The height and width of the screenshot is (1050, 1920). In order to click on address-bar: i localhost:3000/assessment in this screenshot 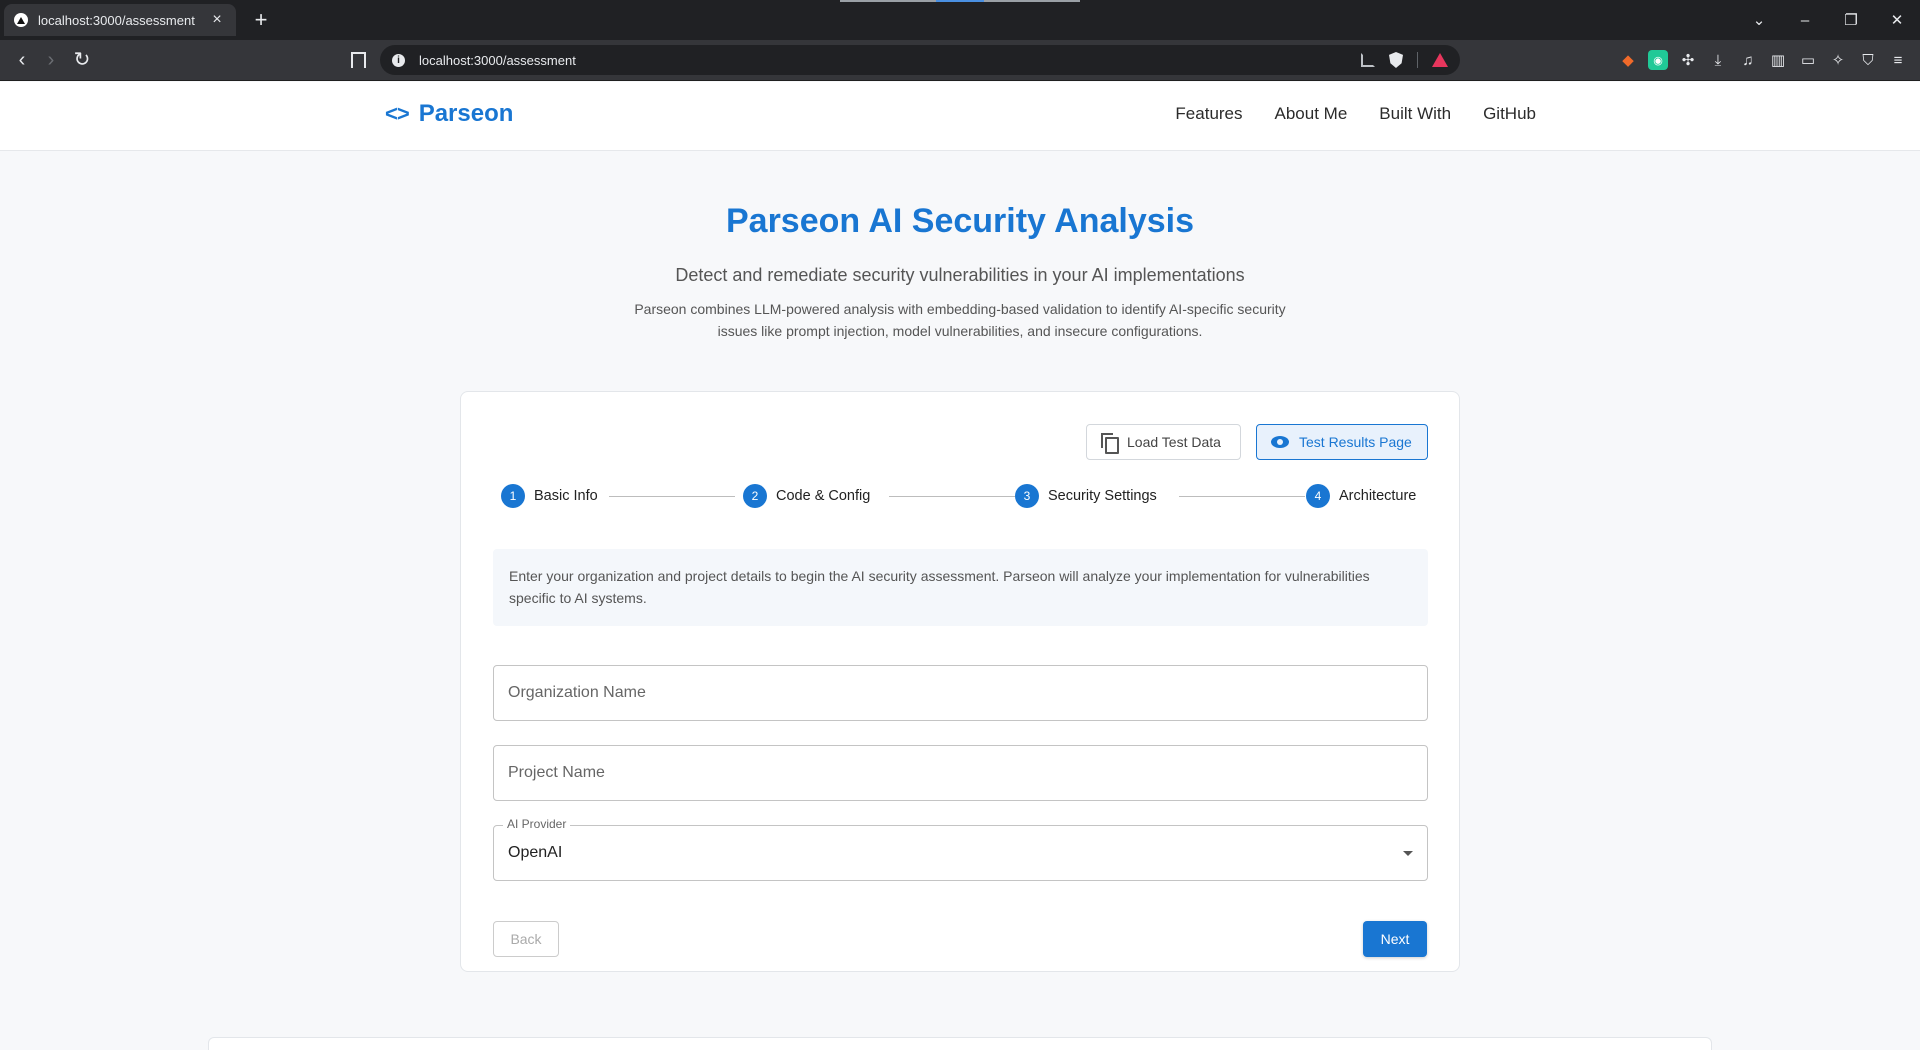, I will do `click(920, 60)`.